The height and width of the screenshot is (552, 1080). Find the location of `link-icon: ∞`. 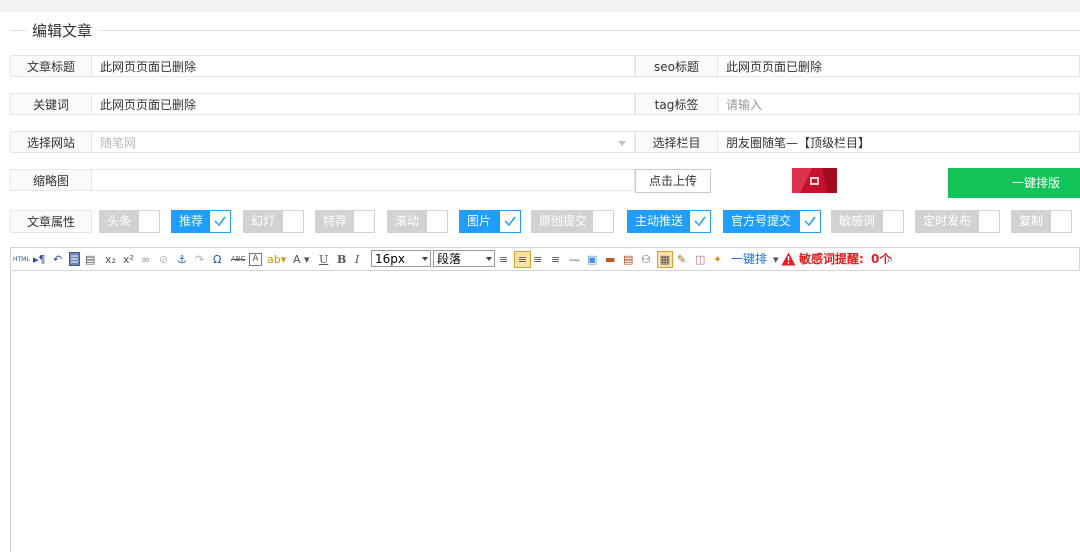

link-icon: ∞ is located at coordinates (145, 259).